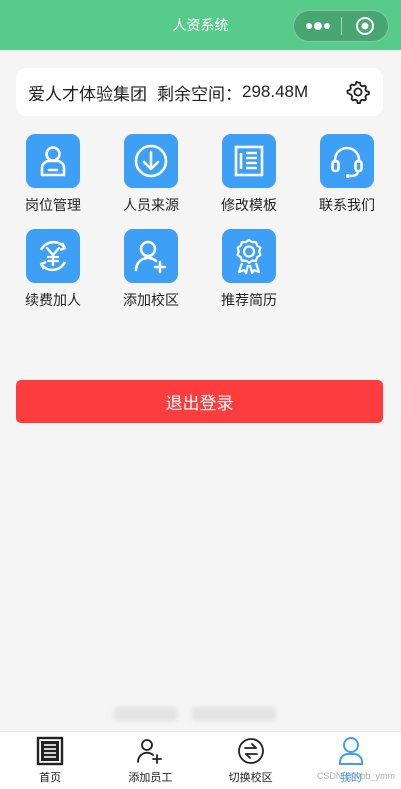  What do you see at coordinates (249, 300) in the screenshot?
I see `grid-label: 推荐简历` at bounding box center [249, 300].